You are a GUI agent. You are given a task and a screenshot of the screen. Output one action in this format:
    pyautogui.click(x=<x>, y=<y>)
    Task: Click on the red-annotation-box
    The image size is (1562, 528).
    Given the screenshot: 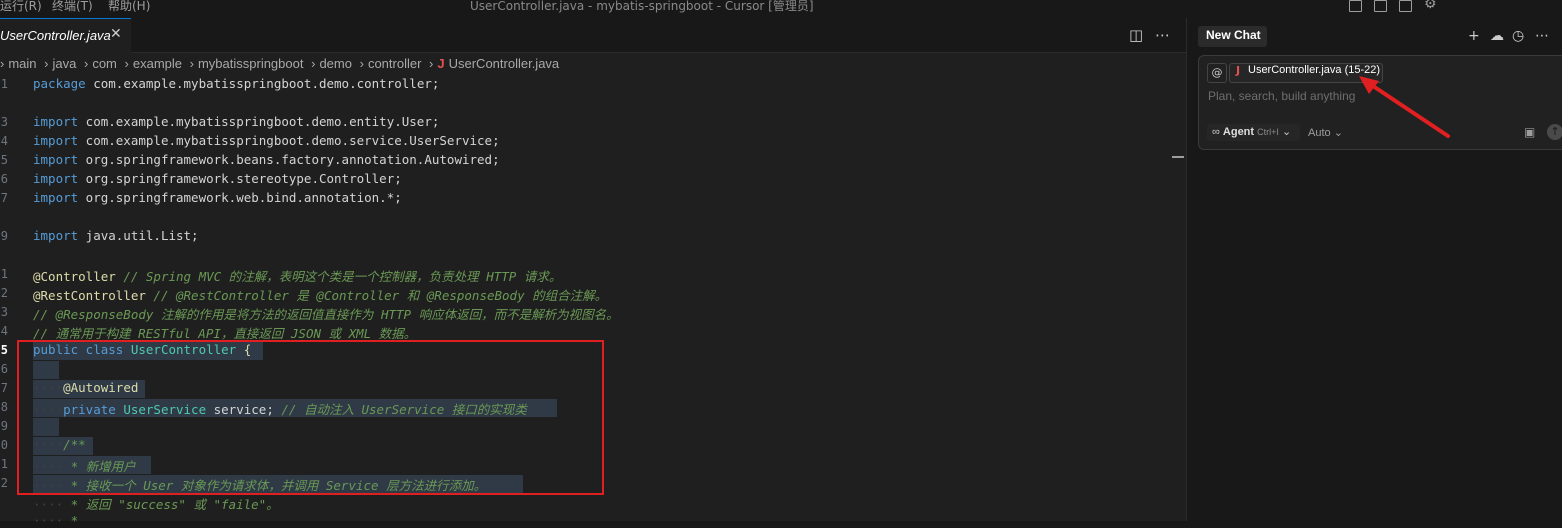 What is the action you would take?
    pyautogui.click(x=310, y=417)
    